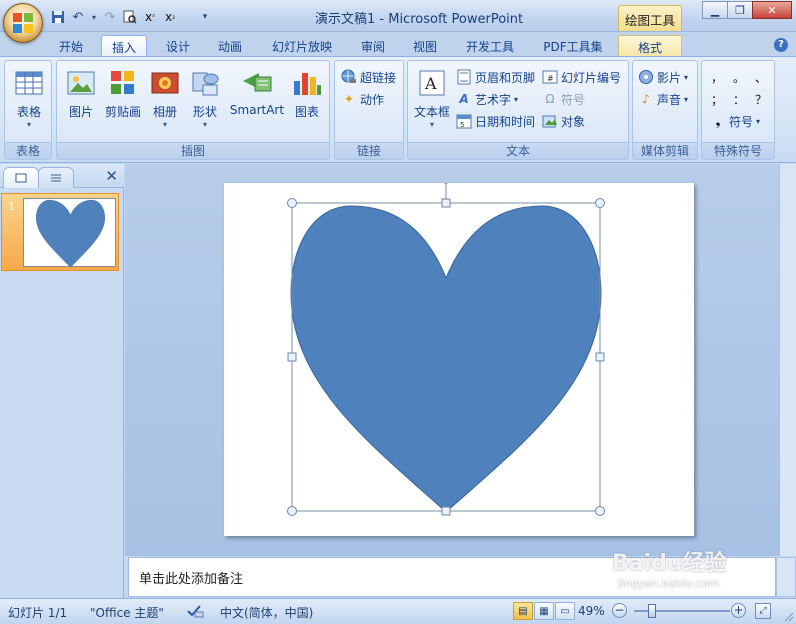 The image size is (796, 624). Describe the element at coordinates (619, 610) in the screenshot. I see `zoom-out-icon: −` at that location.